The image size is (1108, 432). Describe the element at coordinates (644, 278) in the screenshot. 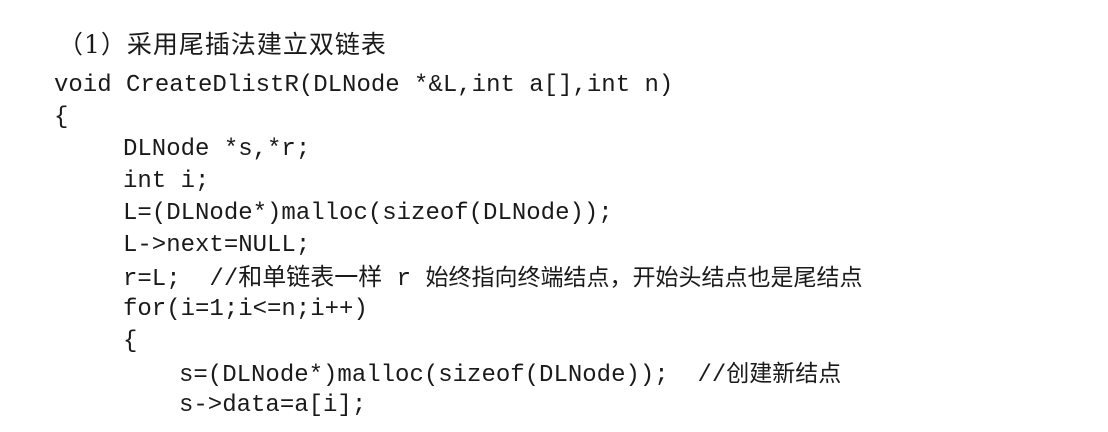

I see `code-comment: 始终指向终端结点，开始头结点也是尾结点` at that location.